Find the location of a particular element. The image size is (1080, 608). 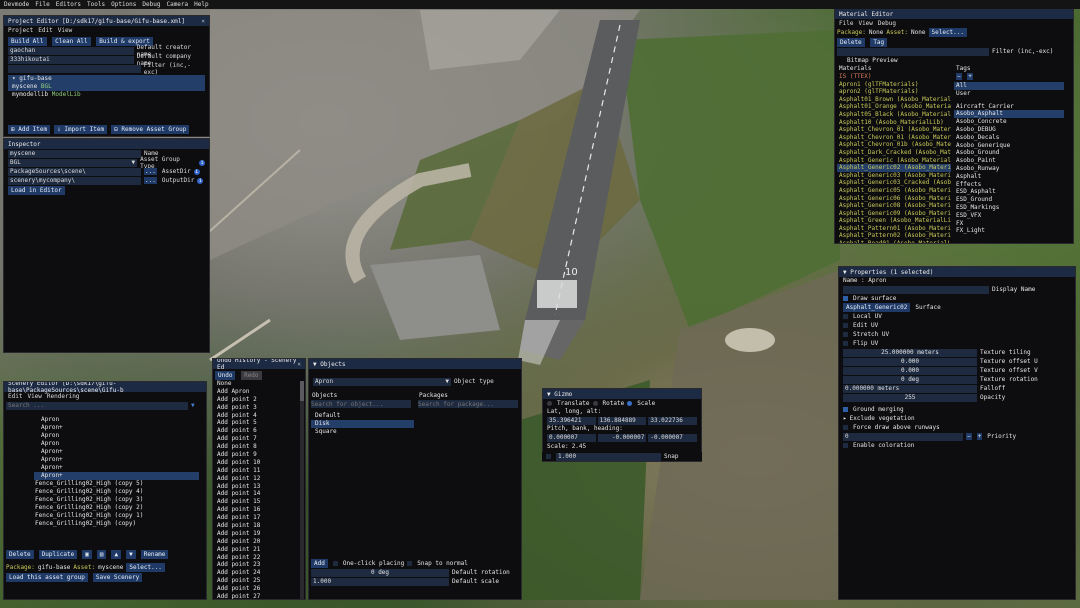

rename-button: Rename is located at coordinates (154, 554).